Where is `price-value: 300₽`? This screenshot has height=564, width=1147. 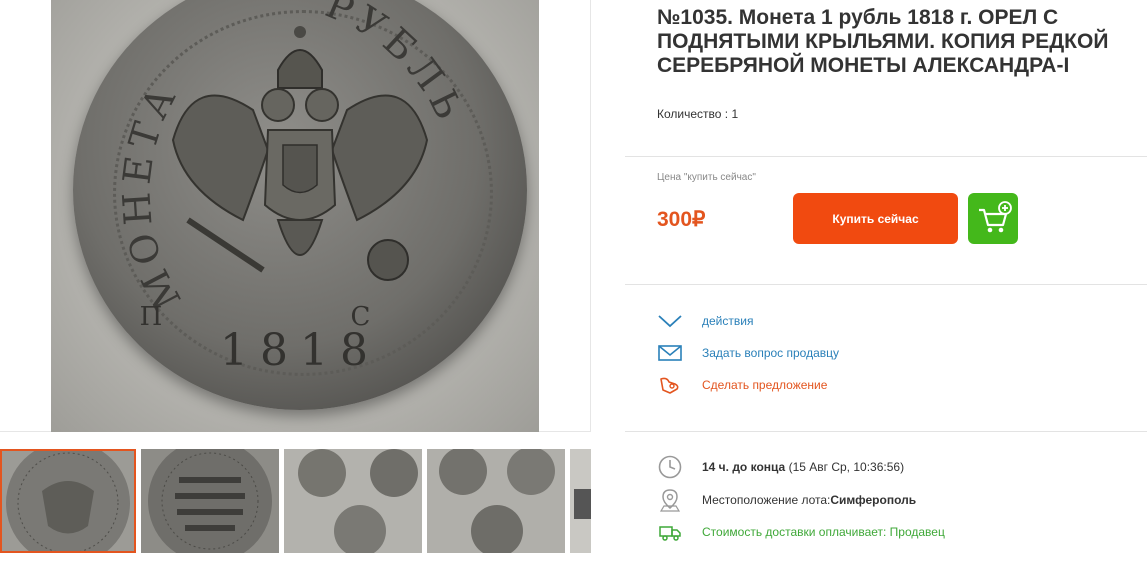
price-value: 300₽ is located at coordinates (681, 219).